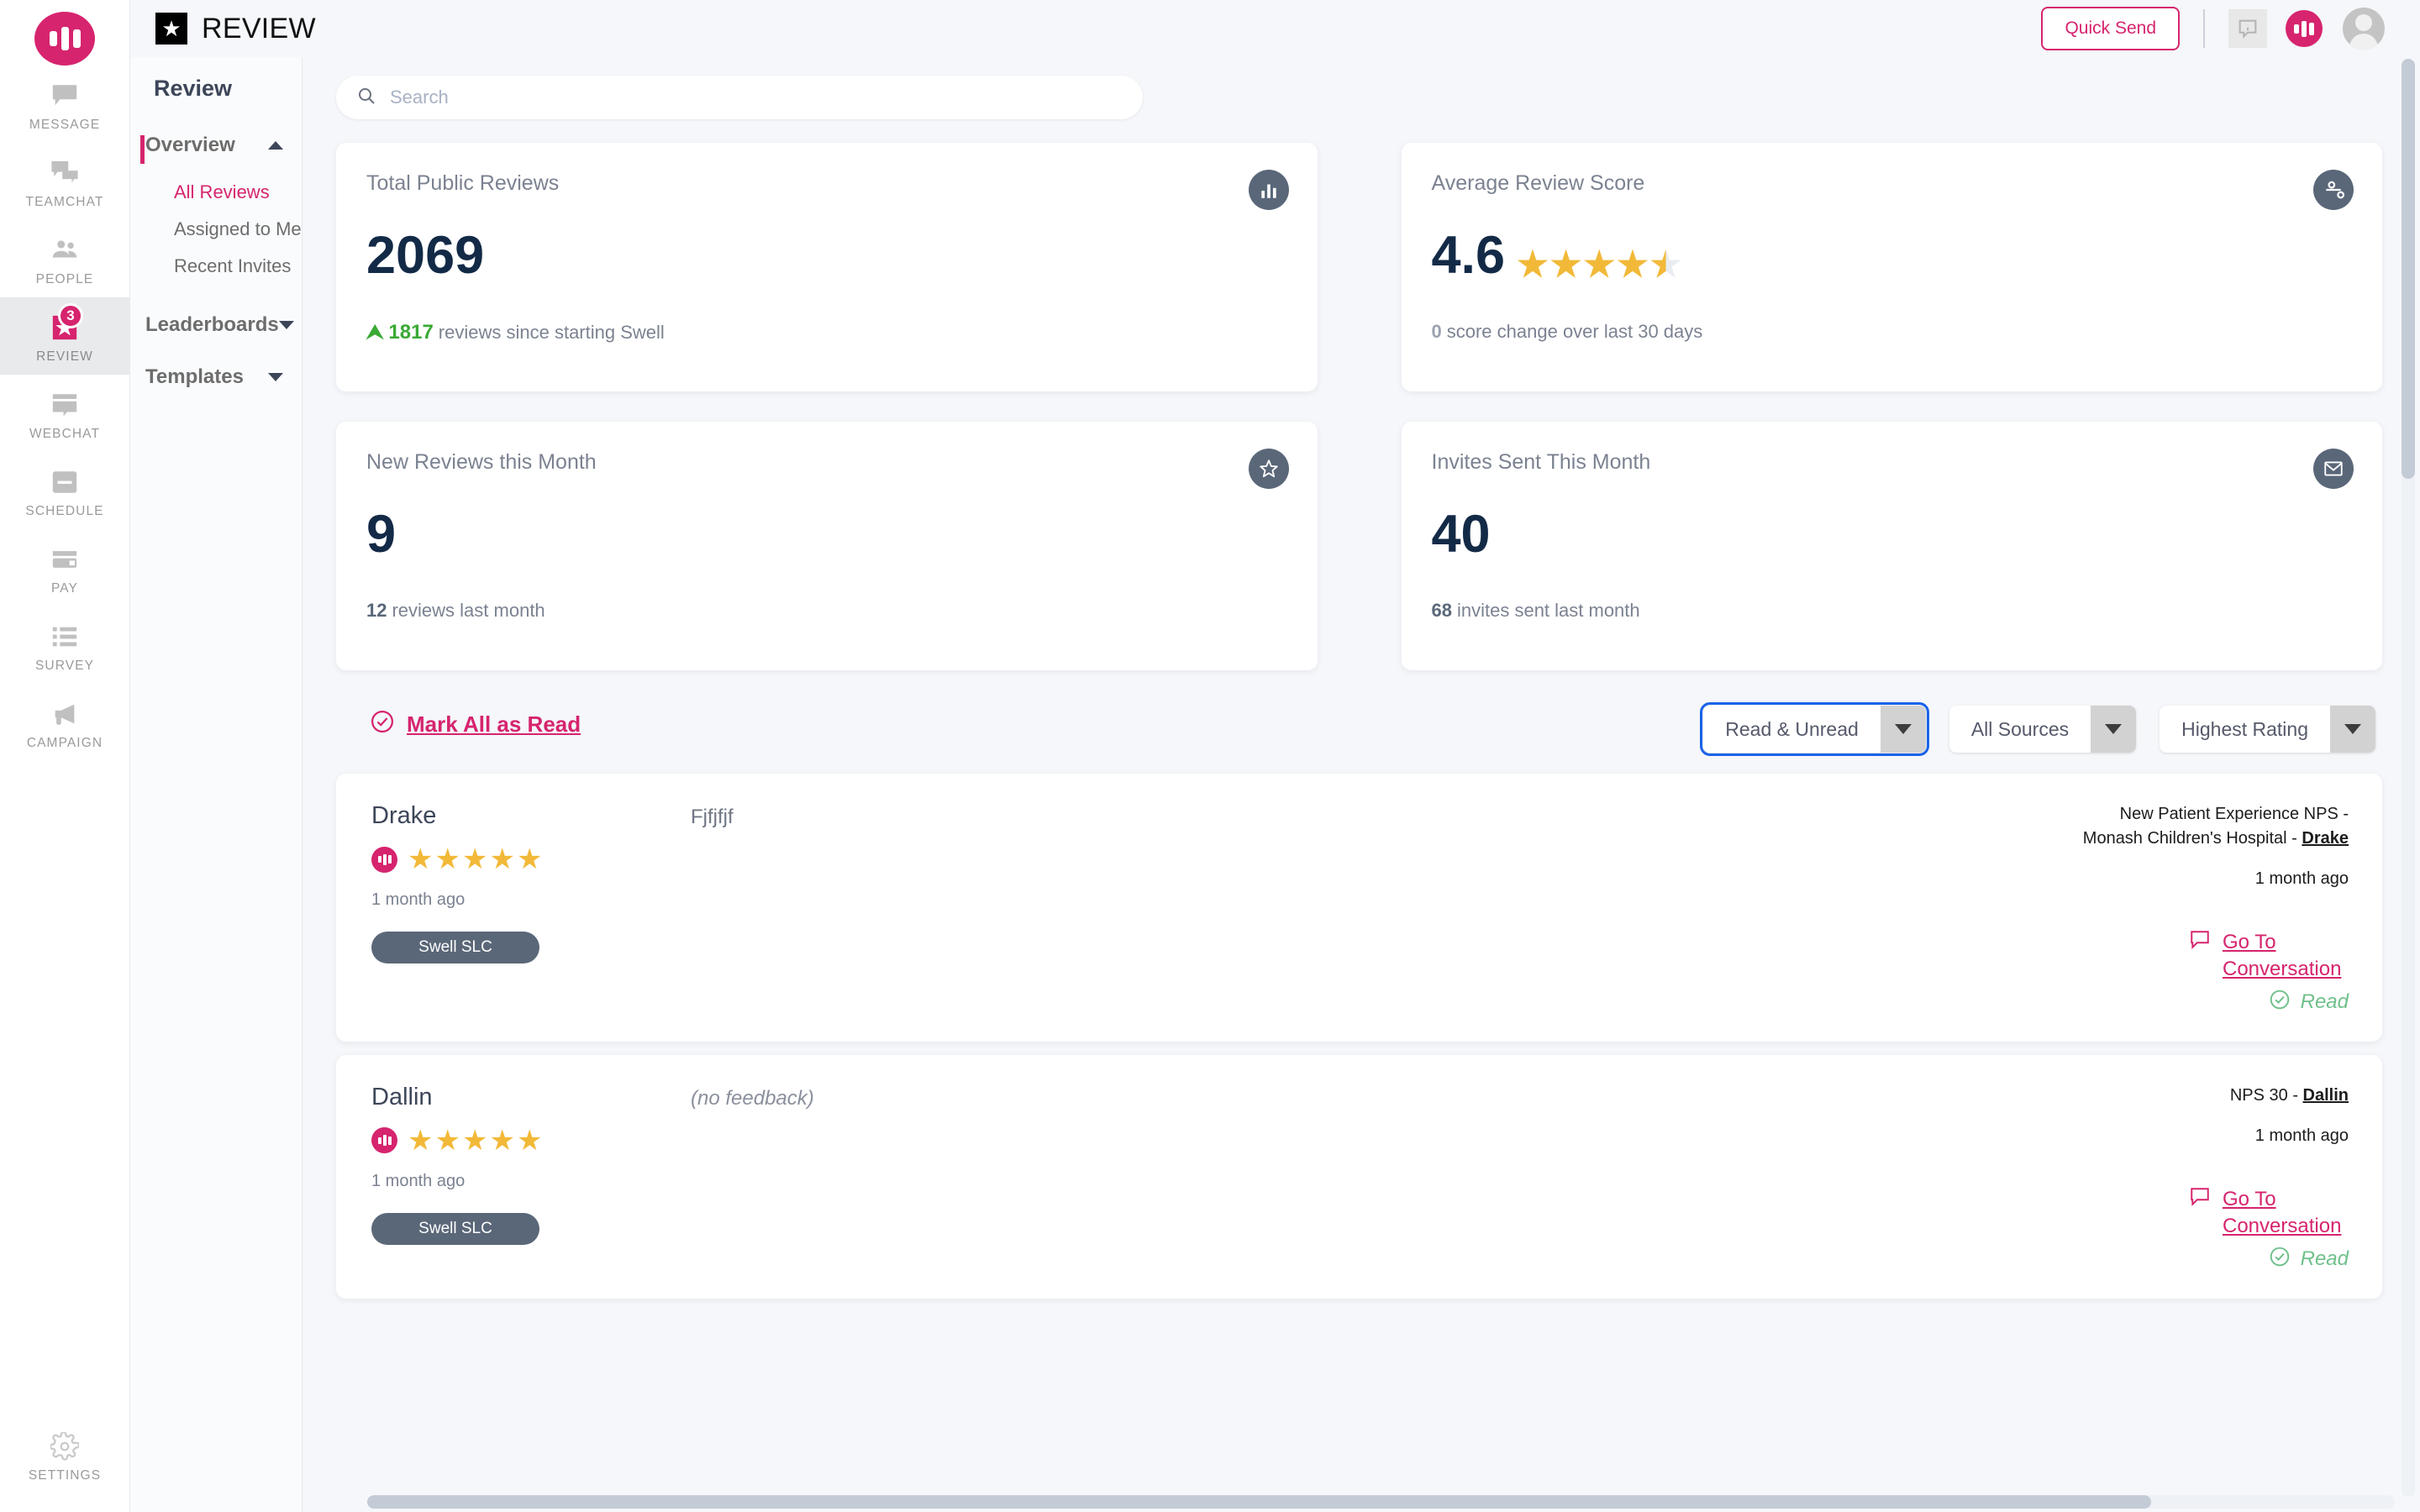 The height and width of the screenshot is (1512, 2420). Describe the element at coordinates (1275, 28) in the screenshot. I see `top-bar: ★ REVIEW Quick Send` at that location.